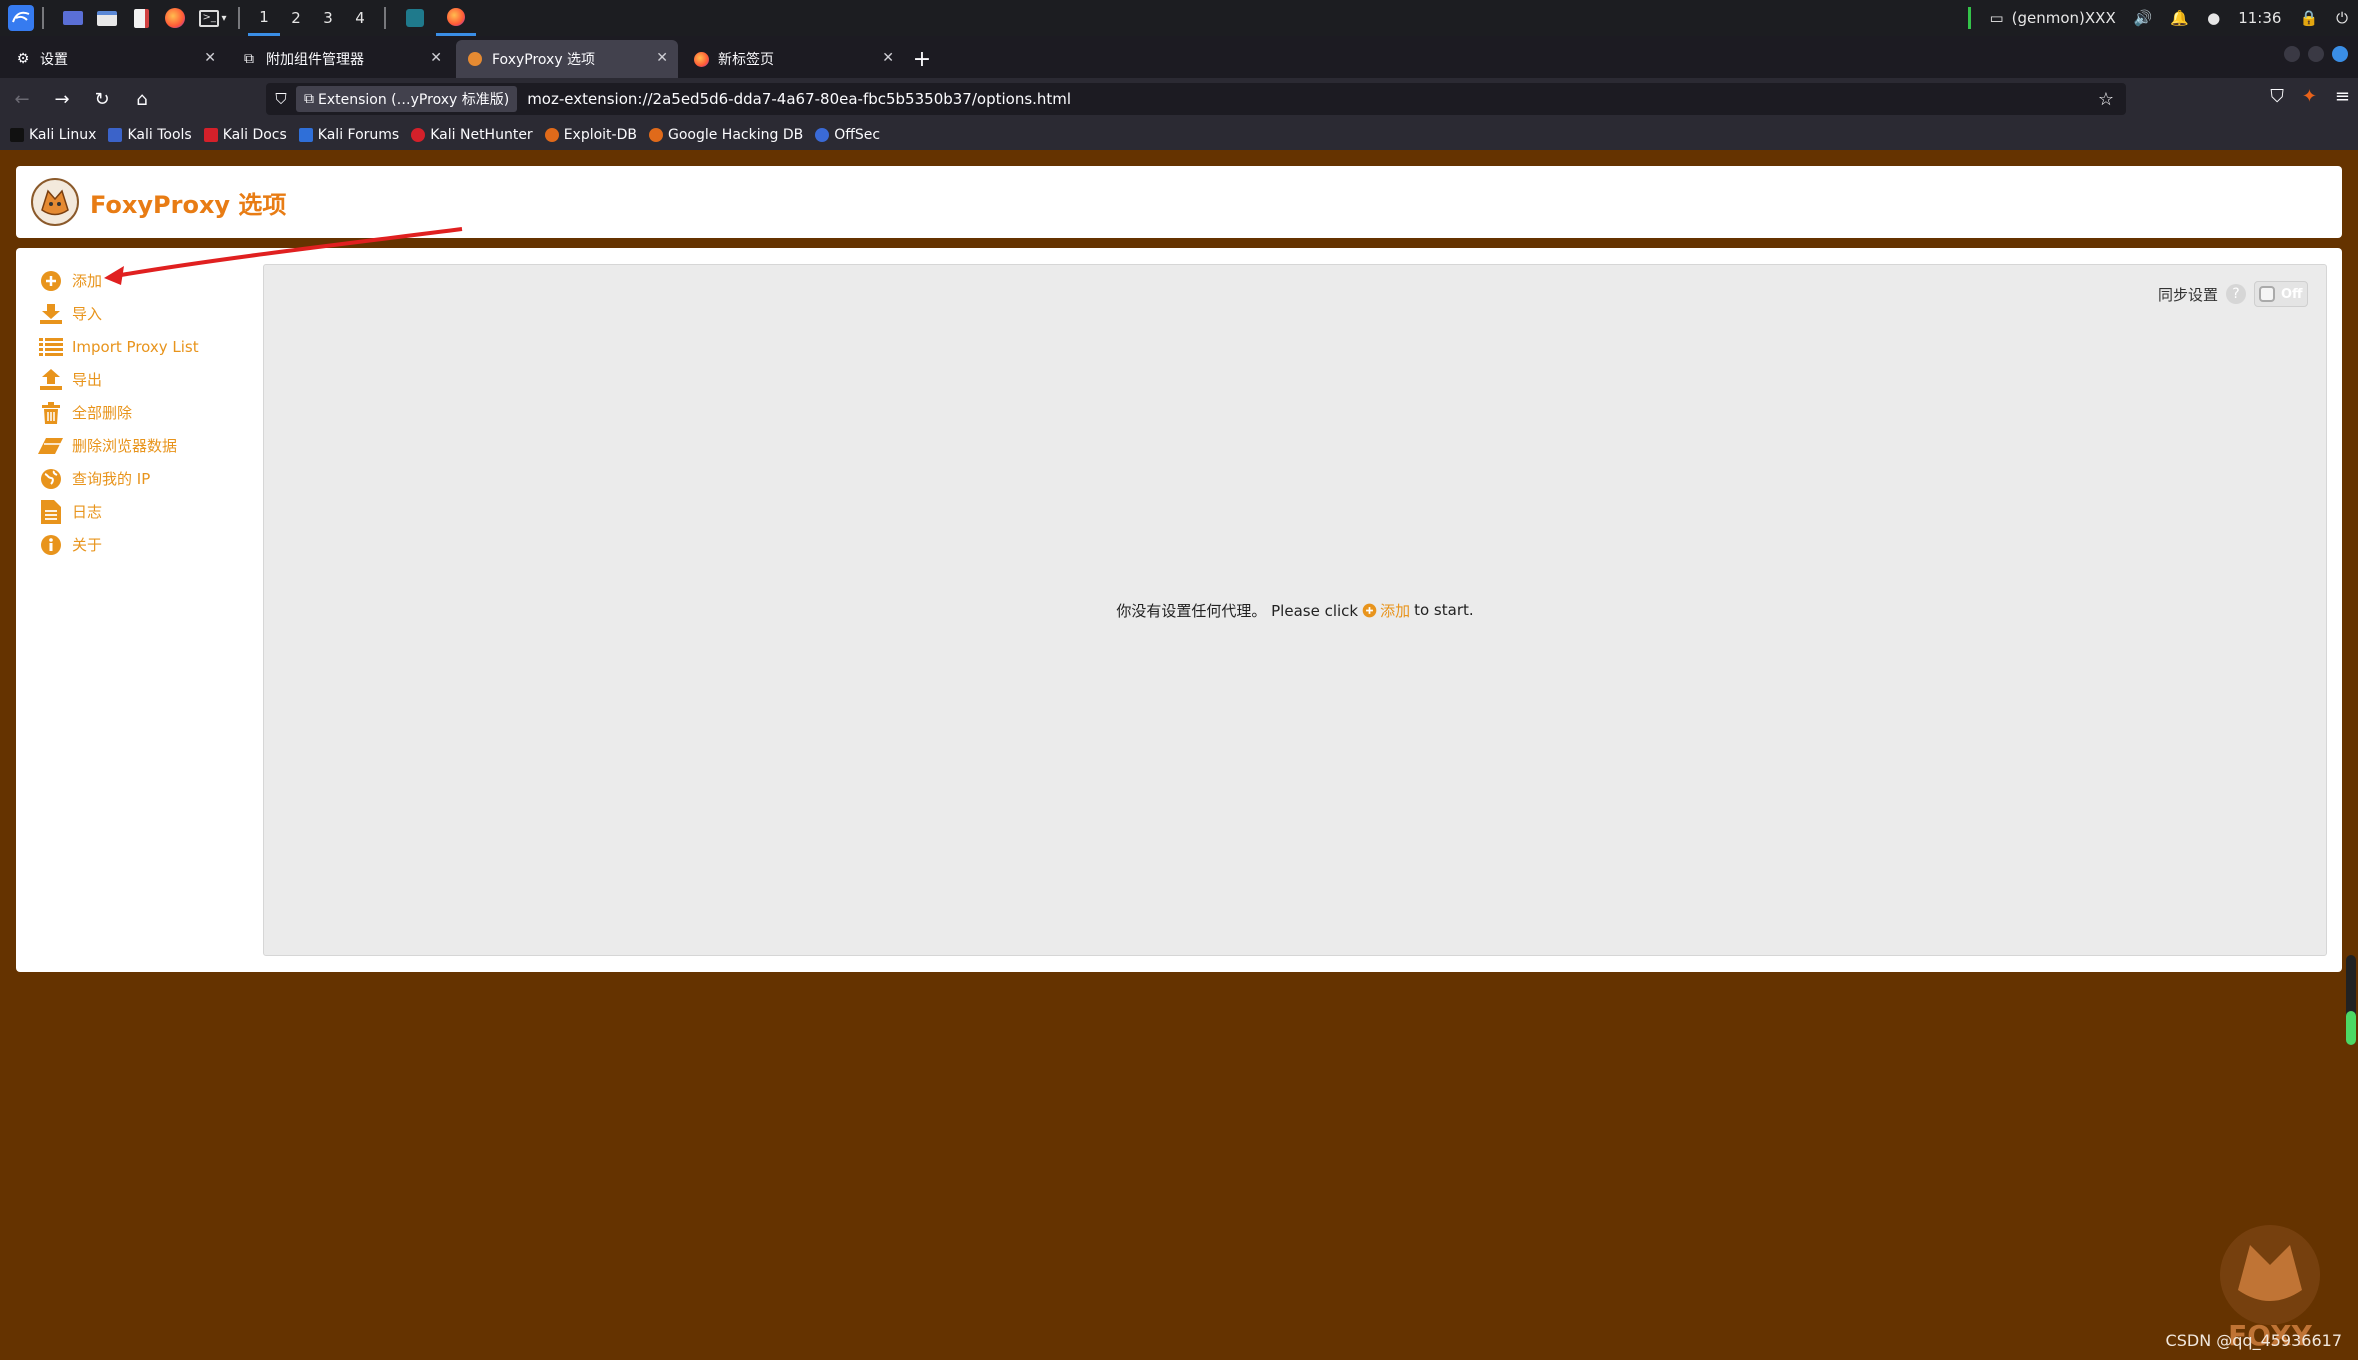  What do you see at coordinates (141, 18) in the screenshot?
I see `text-editor-icon` at bounding box center [141, 18].